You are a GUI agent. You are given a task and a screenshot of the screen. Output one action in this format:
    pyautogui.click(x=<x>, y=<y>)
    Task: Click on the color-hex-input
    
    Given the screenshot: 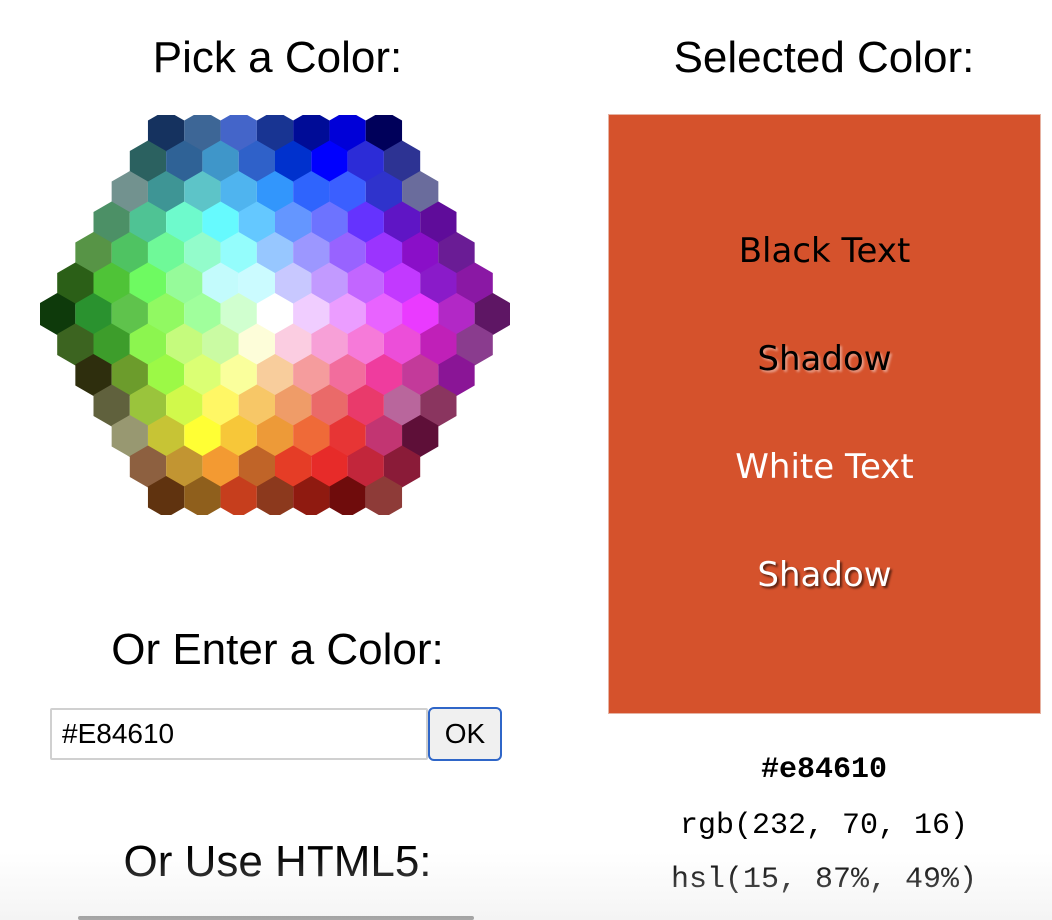 What is the action you would take?
    pyautogui.click(x=239, y=734)
    